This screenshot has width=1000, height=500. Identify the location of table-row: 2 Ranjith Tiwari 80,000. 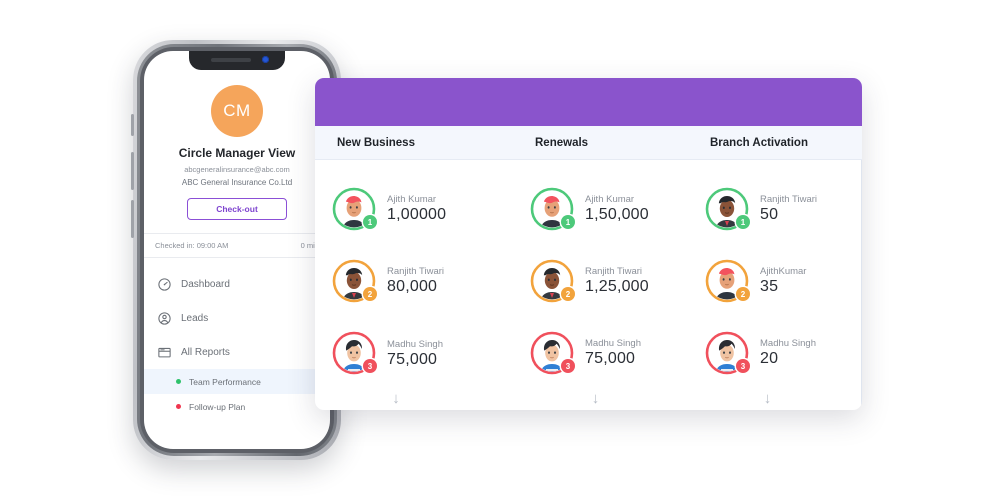
(414, 281).